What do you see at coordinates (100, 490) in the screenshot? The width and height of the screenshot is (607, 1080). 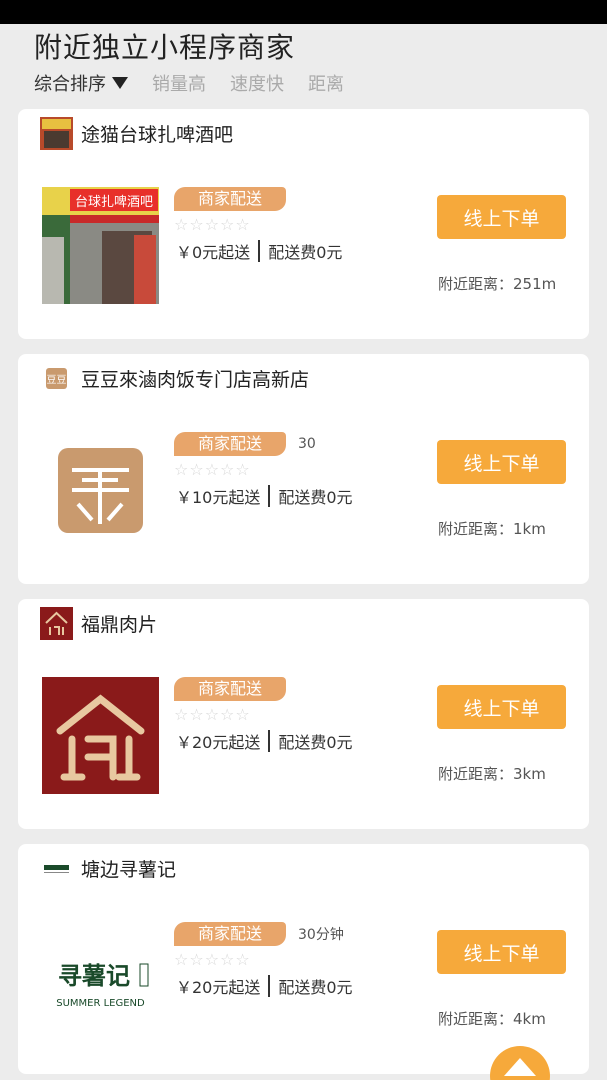 I see `shop-logo-seal` at bounding box center [100, 490].